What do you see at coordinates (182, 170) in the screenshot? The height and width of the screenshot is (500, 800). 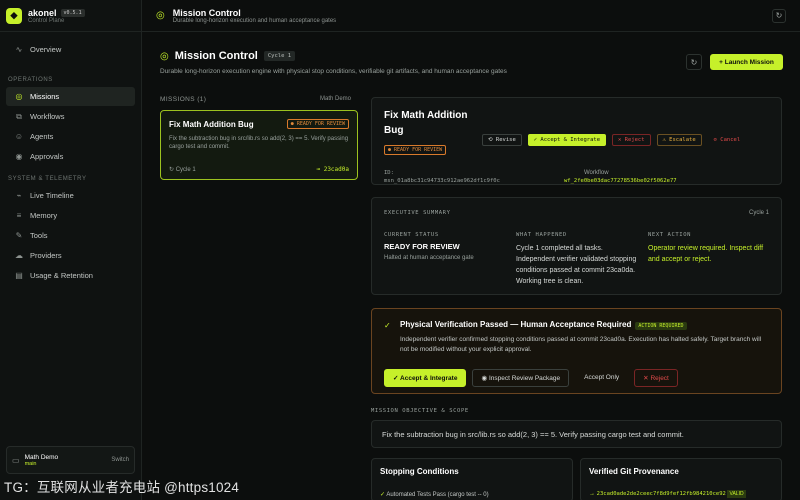 I see `cycle-label: ↻ Cycle 1` at bounding box center [182, 170].